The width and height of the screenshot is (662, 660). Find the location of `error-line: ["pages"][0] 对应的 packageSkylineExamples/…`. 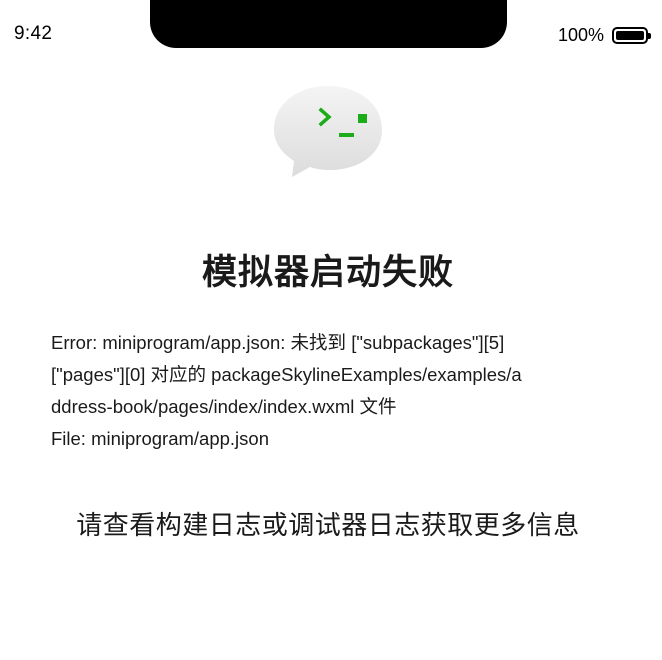

error-line: ["pages"][0] 对应的 packageSkylineExamples/… is located at coordinates (286, 374).